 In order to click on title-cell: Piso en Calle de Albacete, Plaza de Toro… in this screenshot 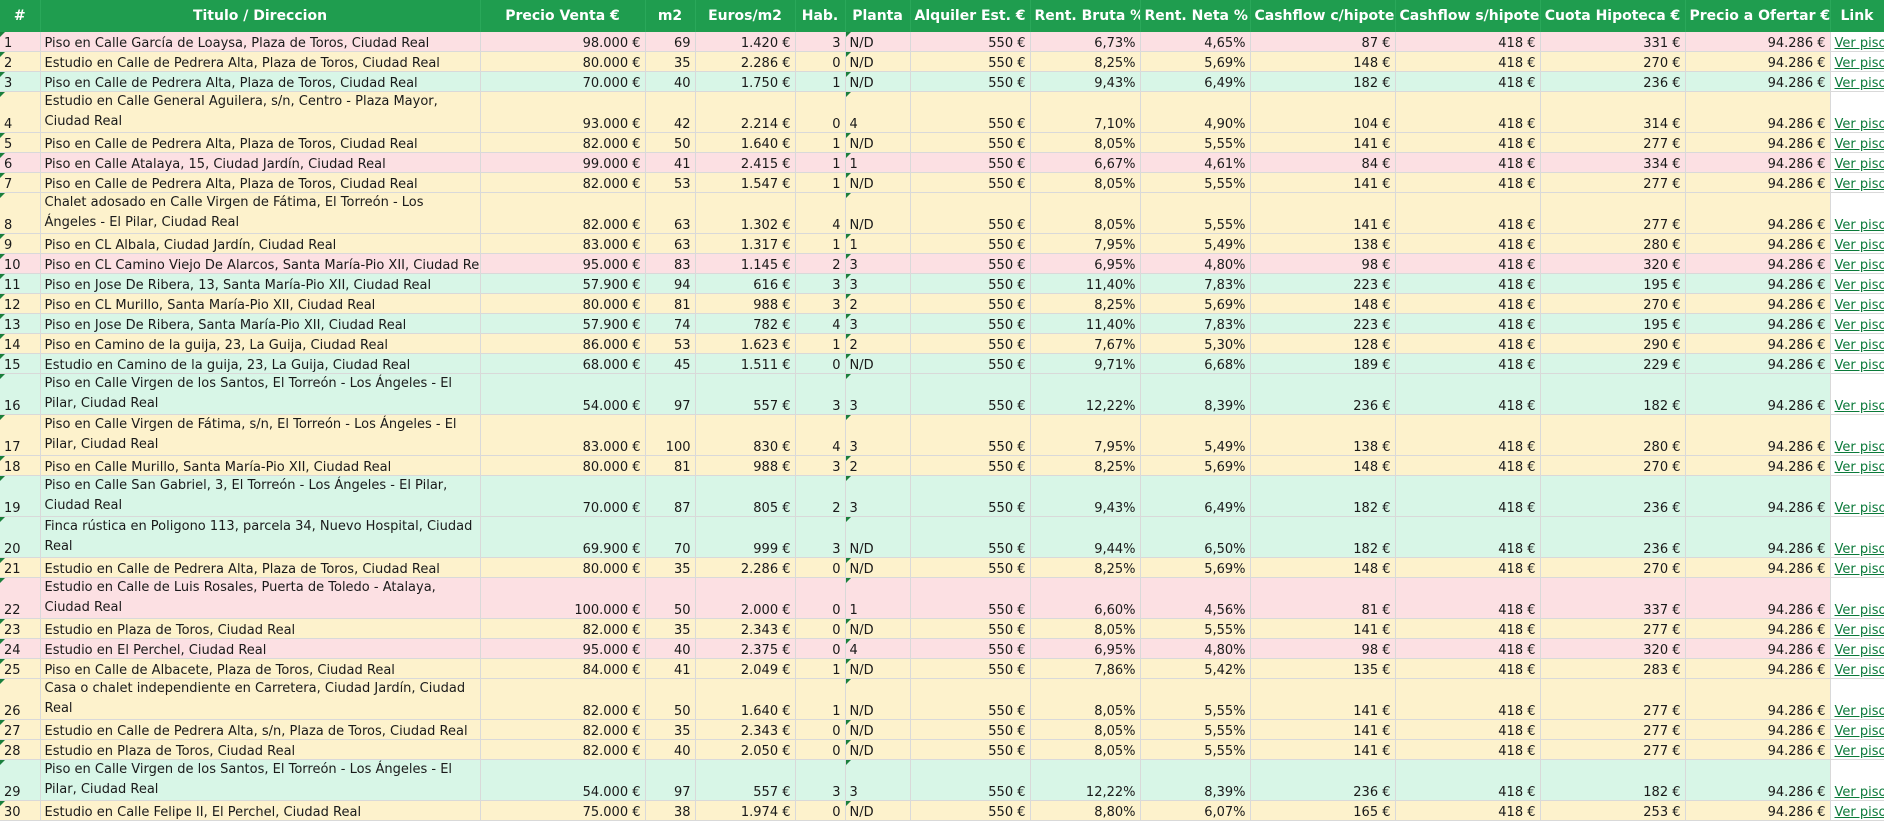, I will do `click(260, 669)`.